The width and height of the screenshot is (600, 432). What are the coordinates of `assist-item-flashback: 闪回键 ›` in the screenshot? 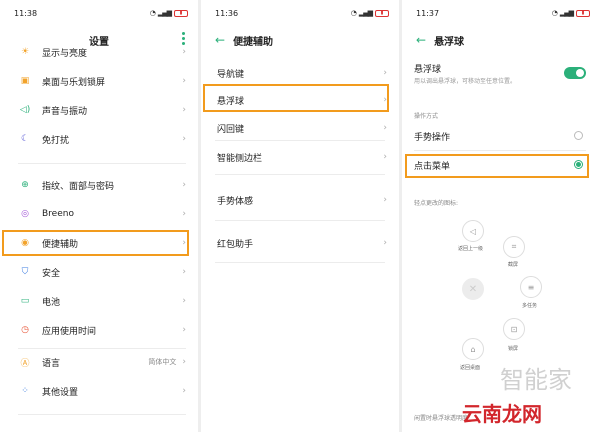 It's located at (300, 128).